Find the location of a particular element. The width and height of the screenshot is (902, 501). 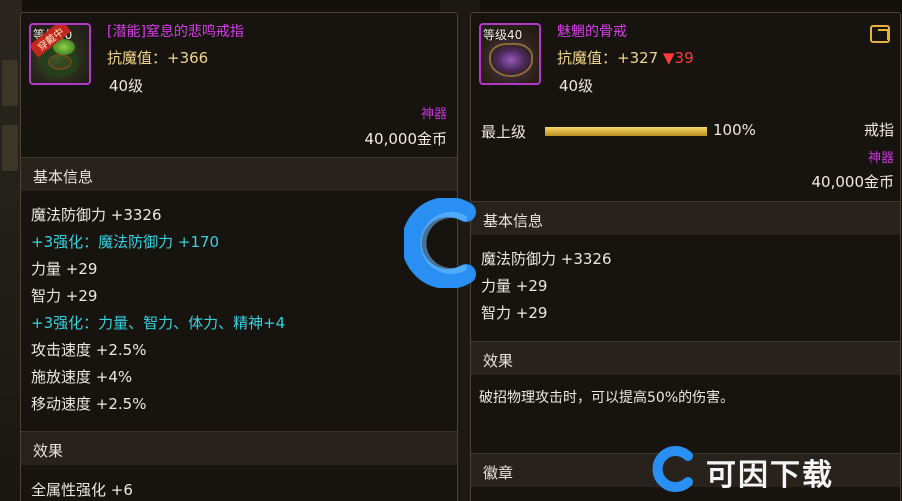

background-sidebar is located at coordinates (11, 250).